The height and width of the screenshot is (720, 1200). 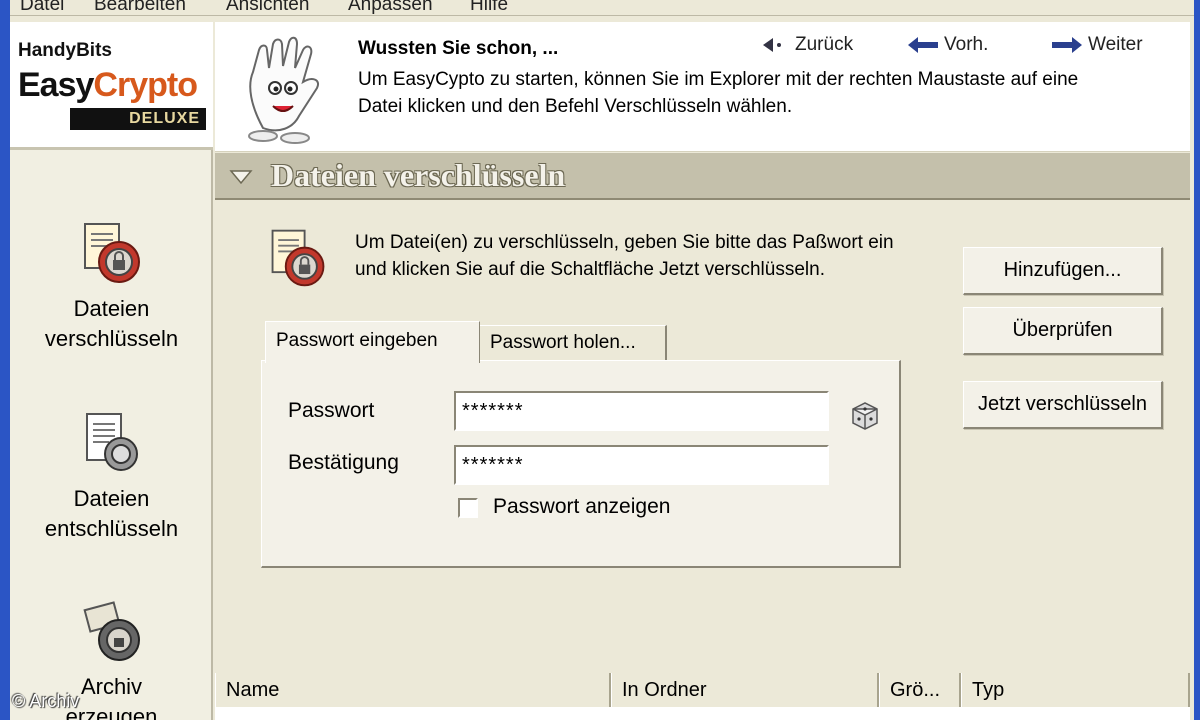 What do you see at coordinates (772, 45) in the screenshot?
I see `back-arrow-icon` at bounding box center [772, 45].